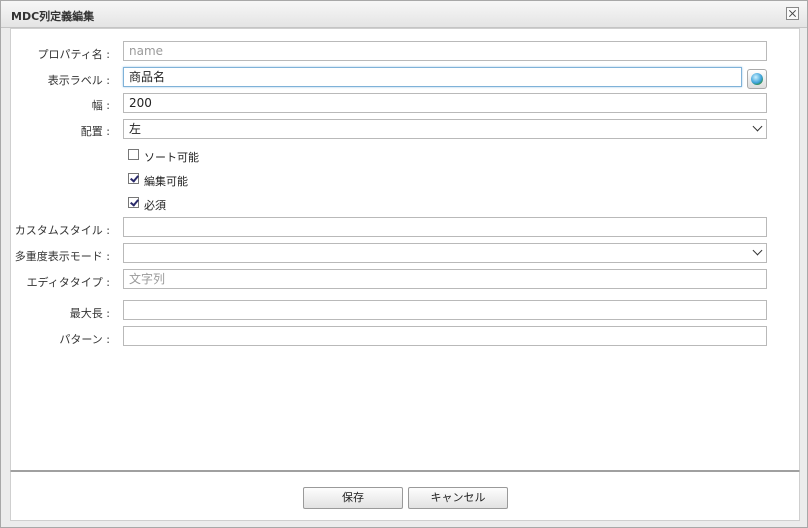  What do you see at coordinates (53, 16) in the screenshot?
I see `dialog-title: MDC列定義編集` at bounding box center [53, 16].